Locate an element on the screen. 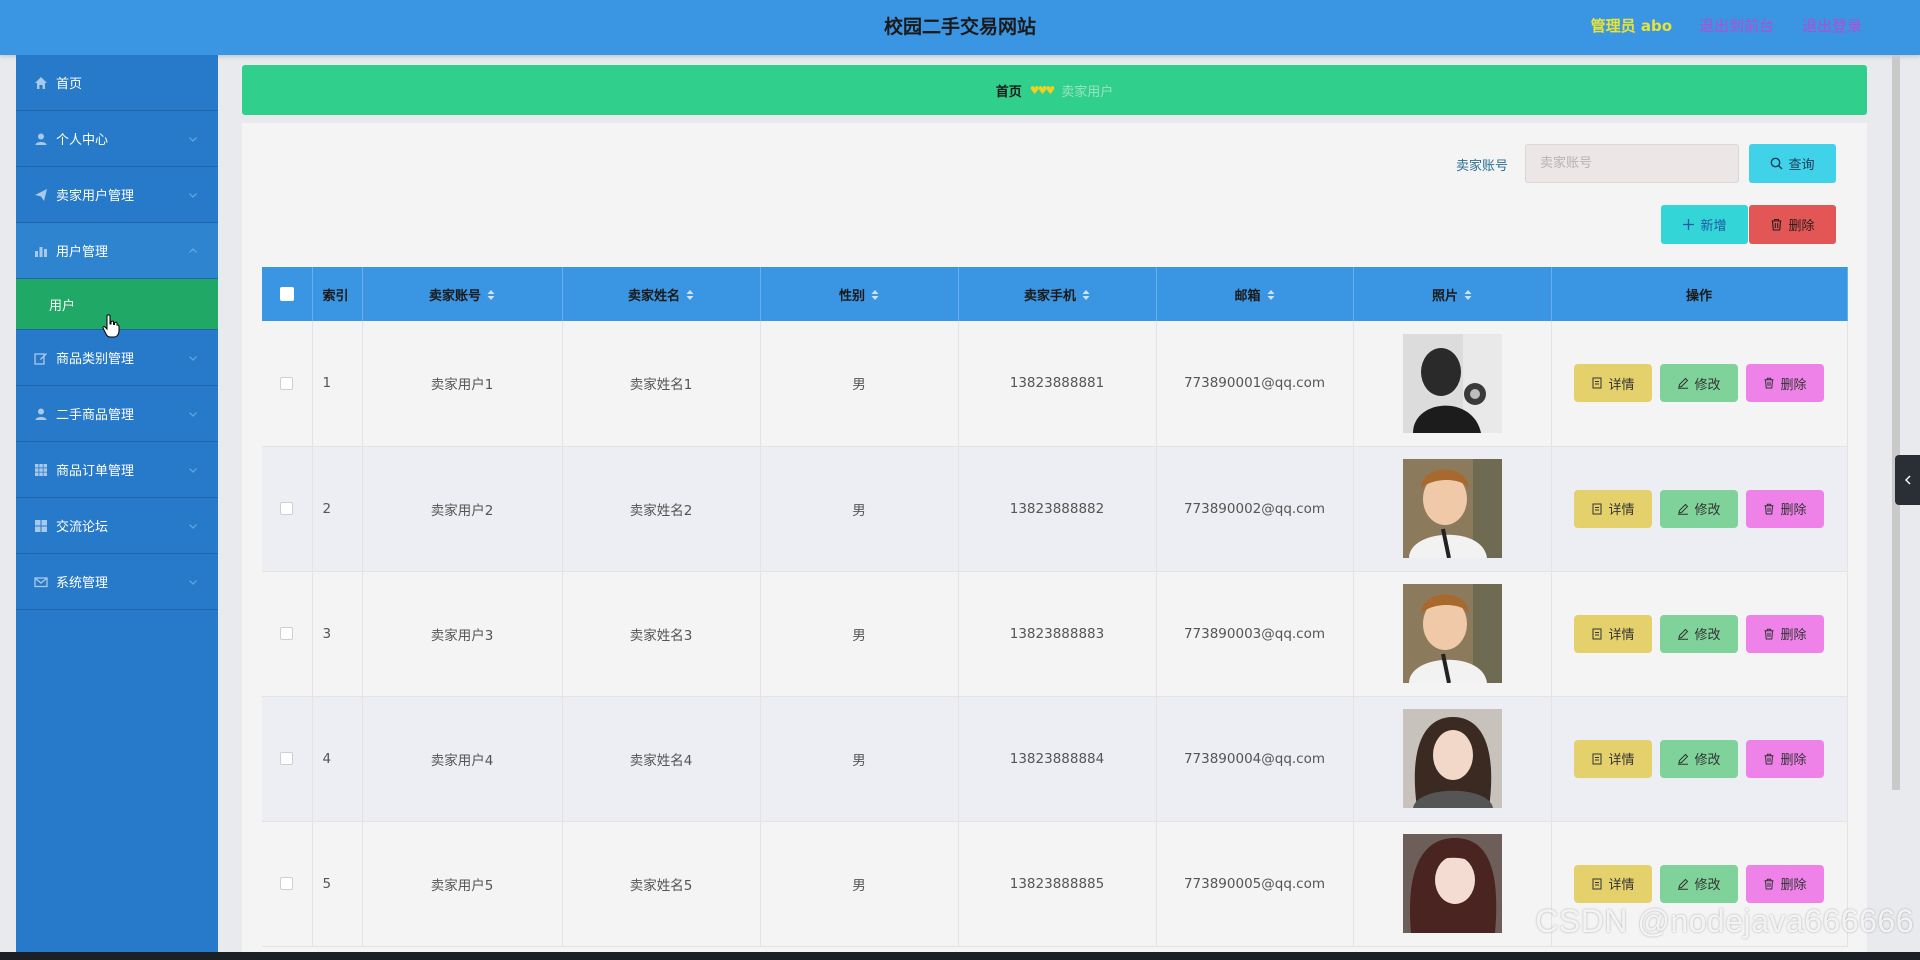 The image size is (1920, 960). breadcrumb-current: 卖家用户 is located at coordinates (1087, 92).